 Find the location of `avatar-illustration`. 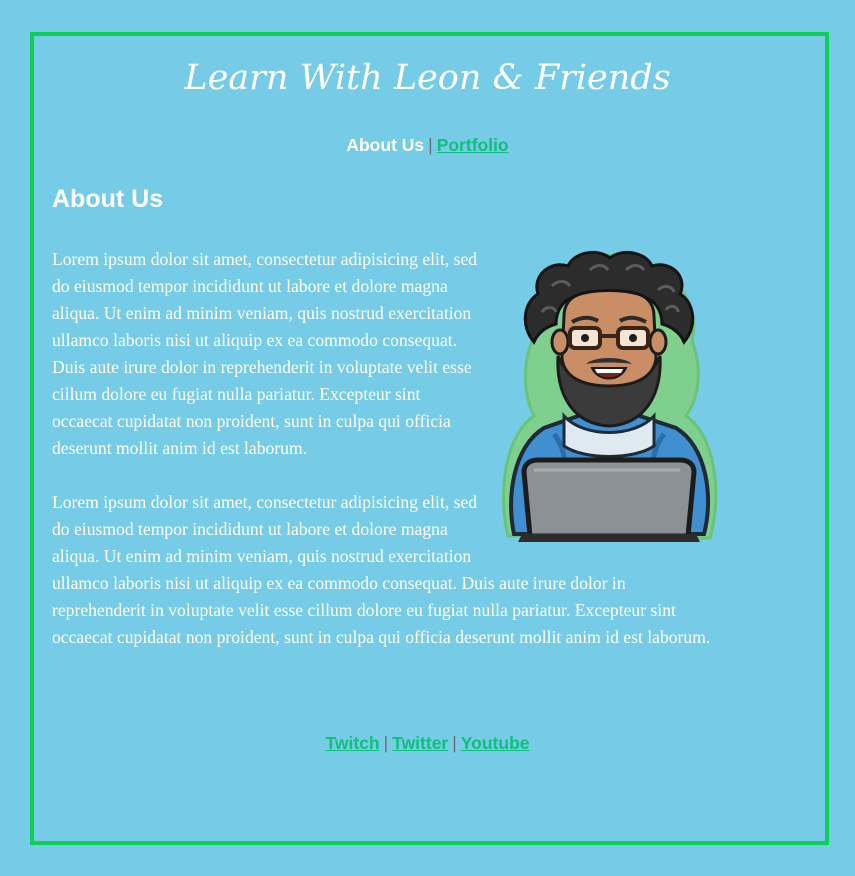

avatar-illustration is located at coordinates (608, 398).